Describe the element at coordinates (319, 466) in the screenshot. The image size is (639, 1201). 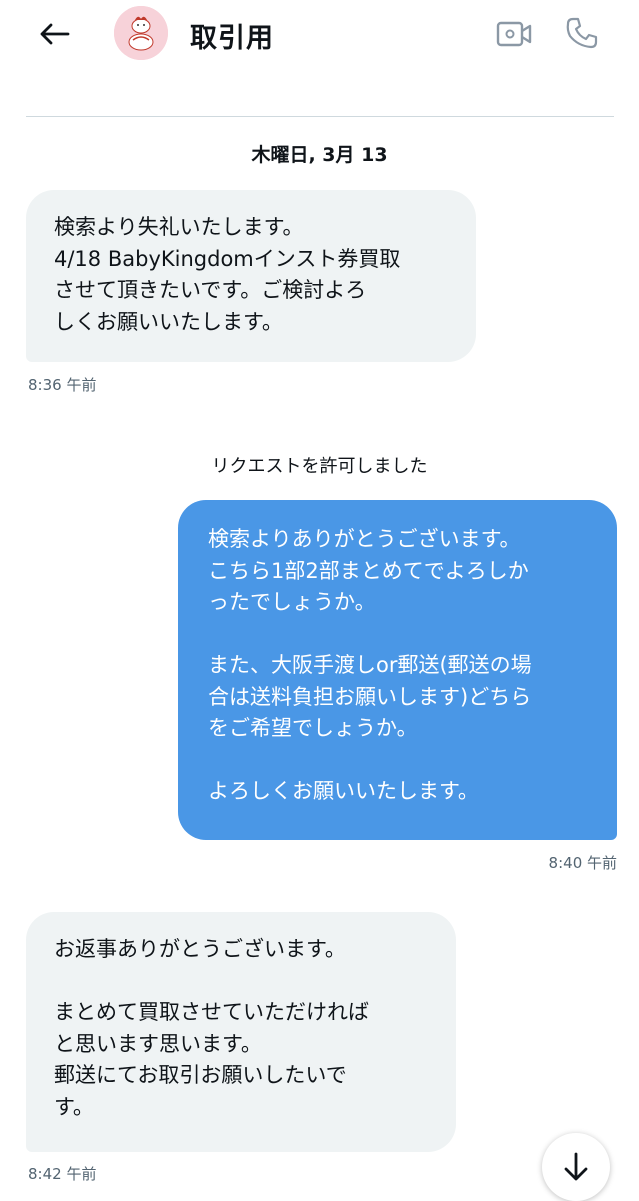
I see `system-message: リクエストを許可しました` at that location.